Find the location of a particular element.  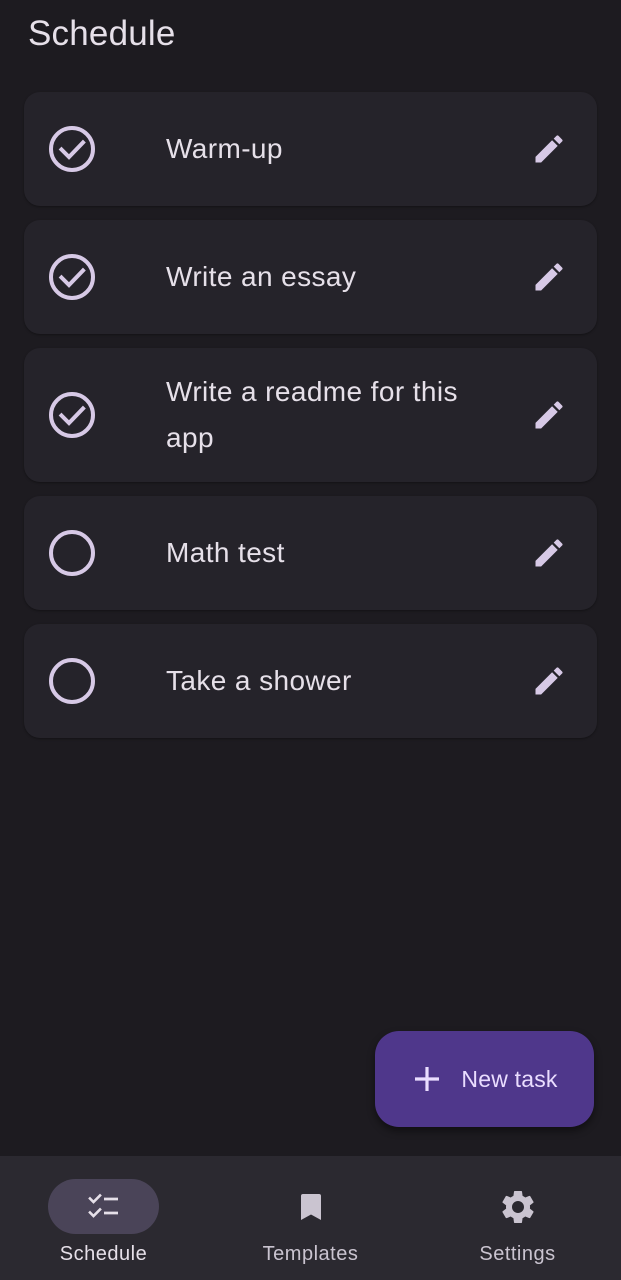

new-task-label: New task is located at coordinates (509, 1078).